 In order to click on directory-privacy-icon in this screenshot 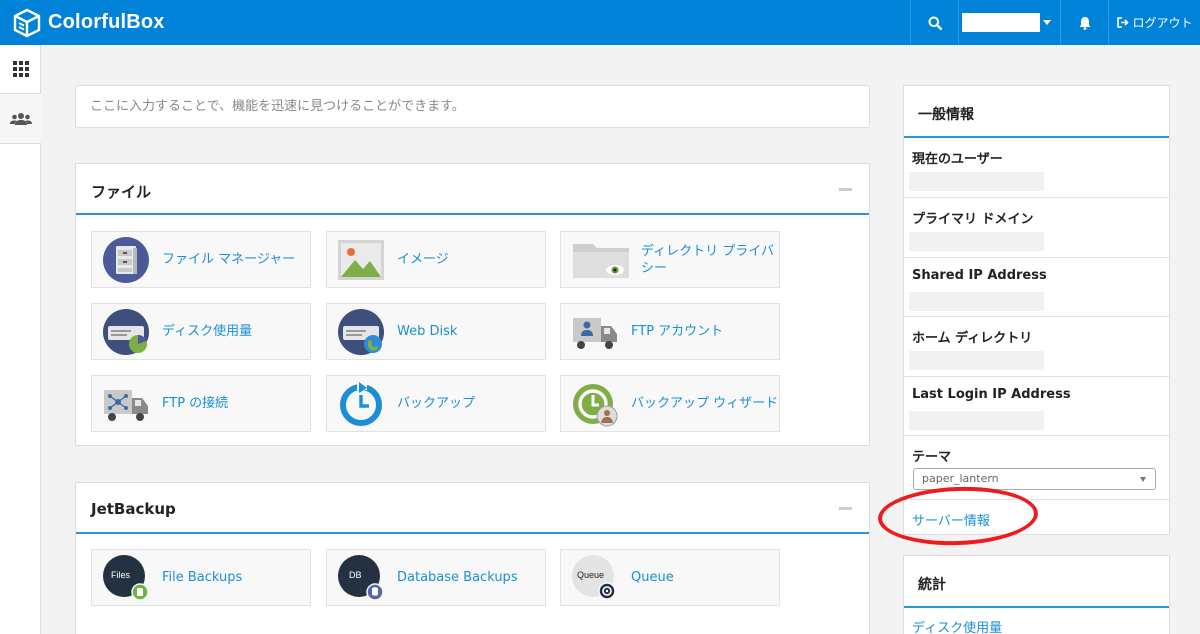, I will do `click(601, 260)`.